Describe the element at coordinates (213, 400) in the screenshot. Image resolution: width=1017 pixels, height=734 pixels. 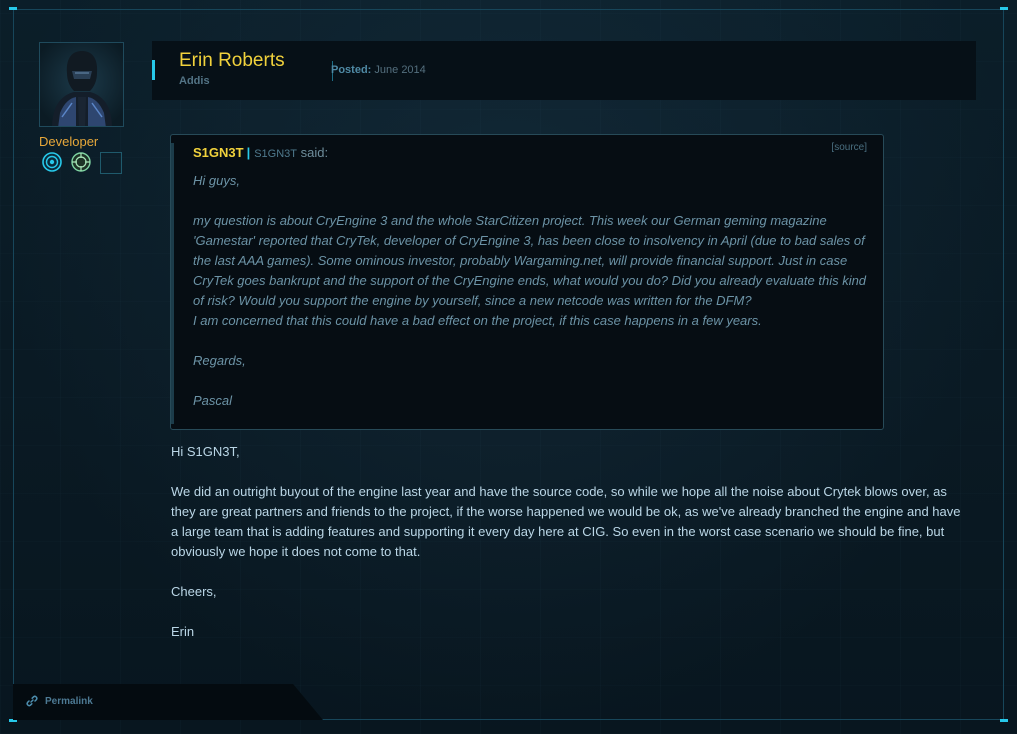
I see `quote-signoff: Pascal` at that location.